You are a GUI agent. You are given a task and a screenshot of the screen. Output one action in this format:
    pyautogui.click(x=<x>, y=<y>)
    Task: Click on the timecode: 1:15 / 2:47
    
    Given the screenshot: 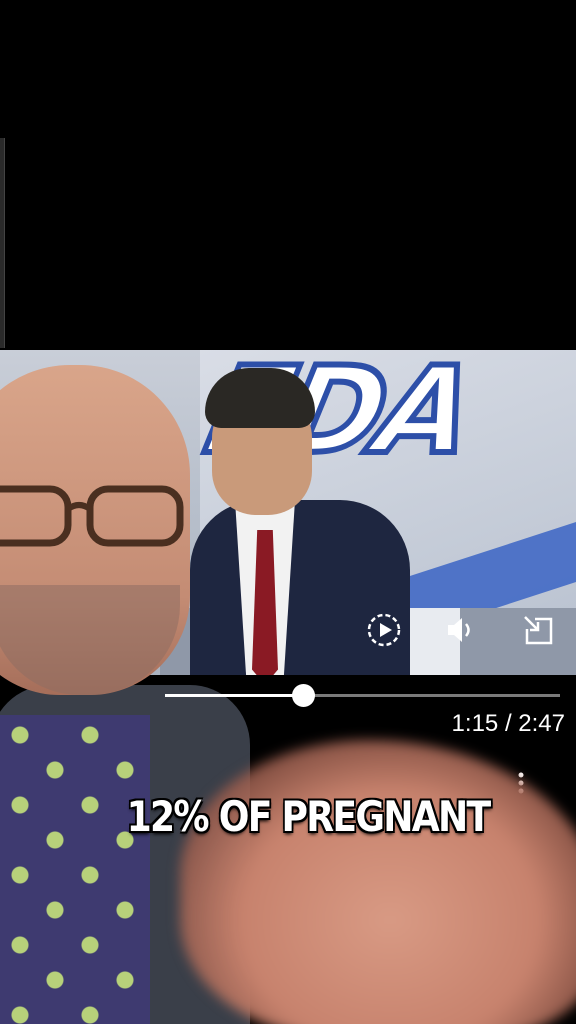 What is the action you would take?
    pyautogui.click(x=492, y=725)
    